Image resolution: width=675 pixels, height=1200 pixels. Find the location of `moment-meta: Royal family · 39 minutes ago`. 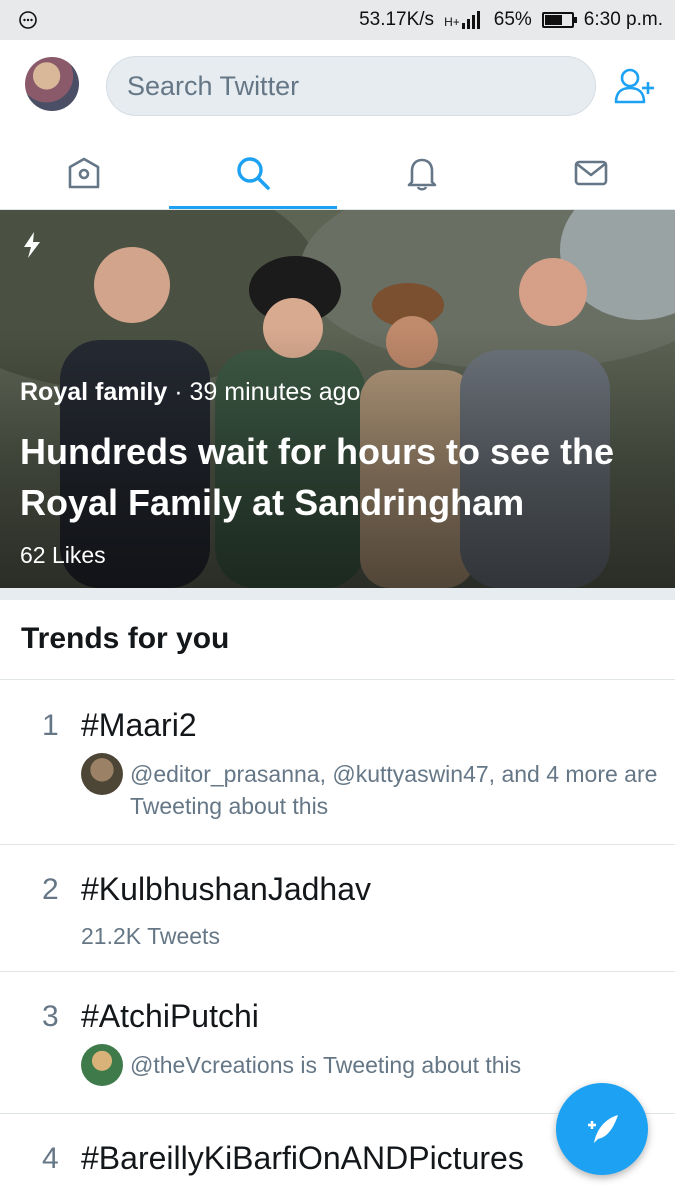

moment-meta: Royal family · 39 minutes ago is located at coordinates (190, 392).